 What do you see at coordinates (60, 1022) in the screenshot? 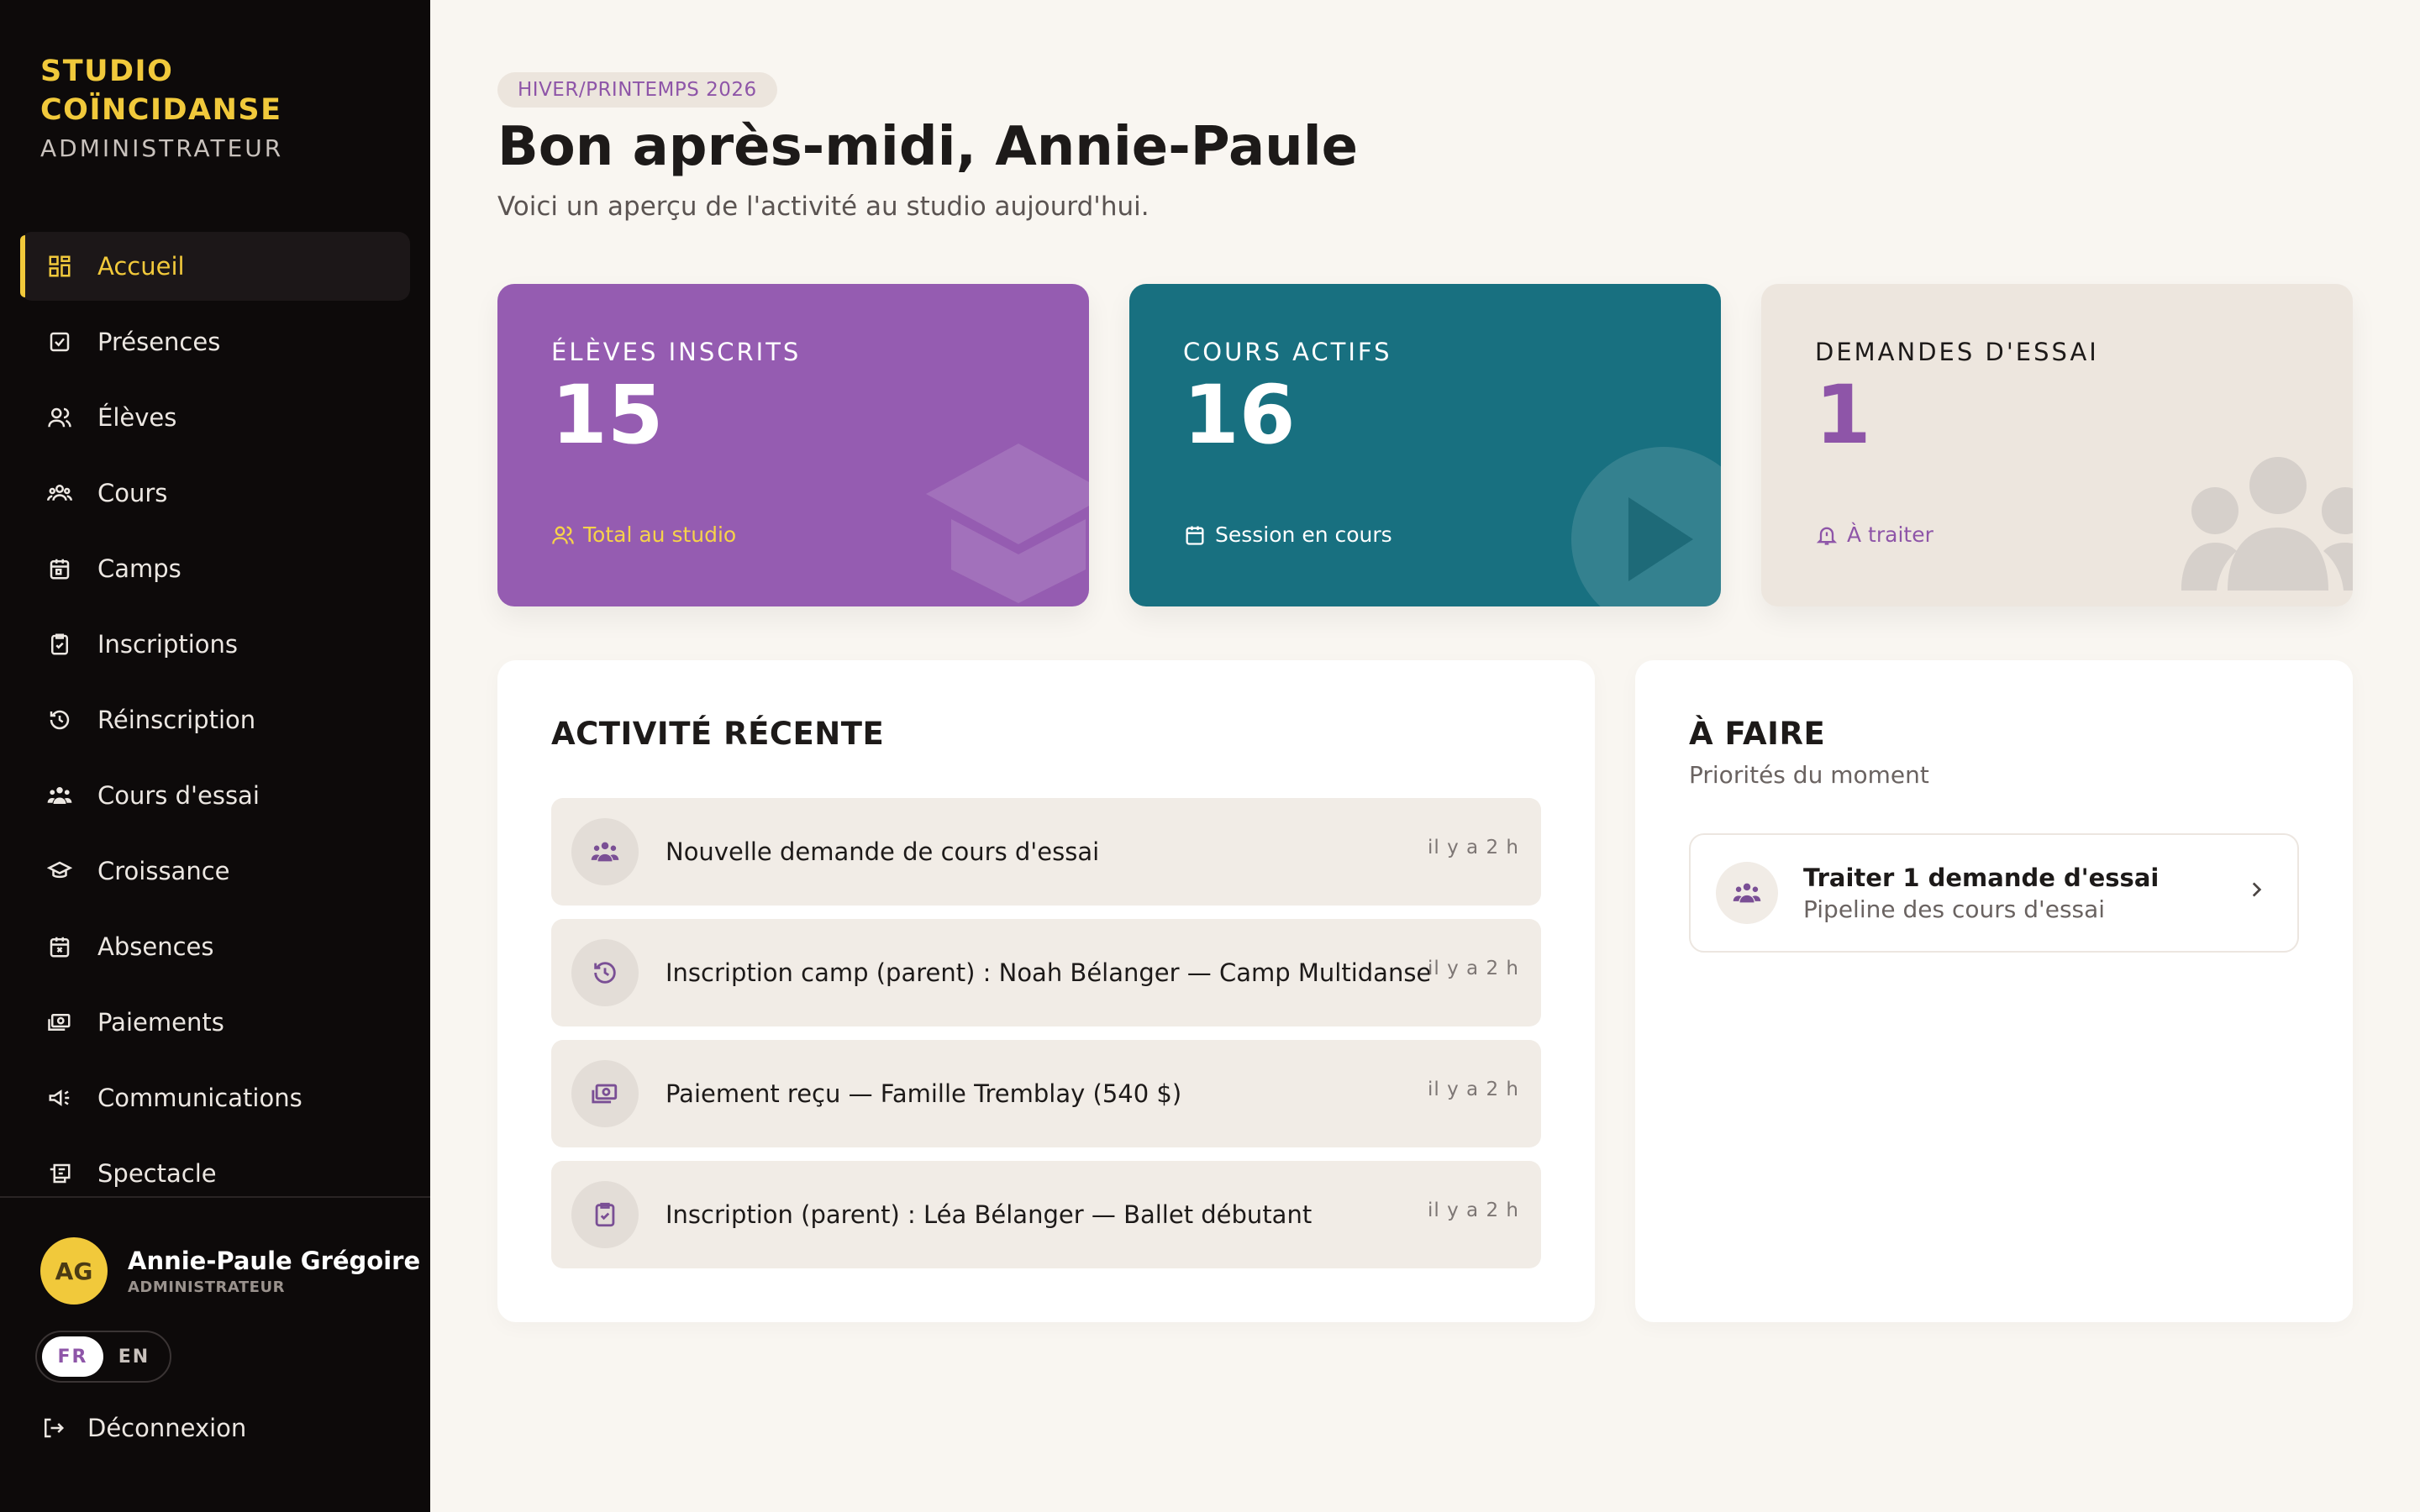
I see `money-icon` at bounding box center [60, 1022].